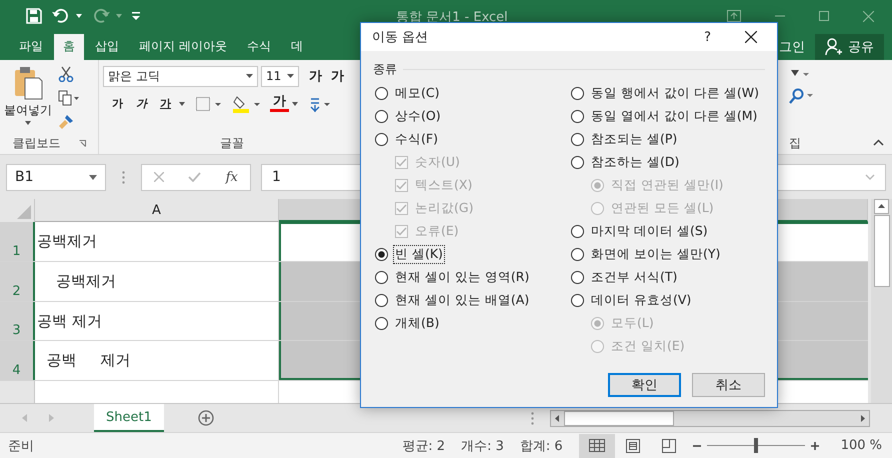  What do you see at coordinates (416, 139) in the screenshot?
I see `option-label: 수식(F)` at bounding box center [416, 139].